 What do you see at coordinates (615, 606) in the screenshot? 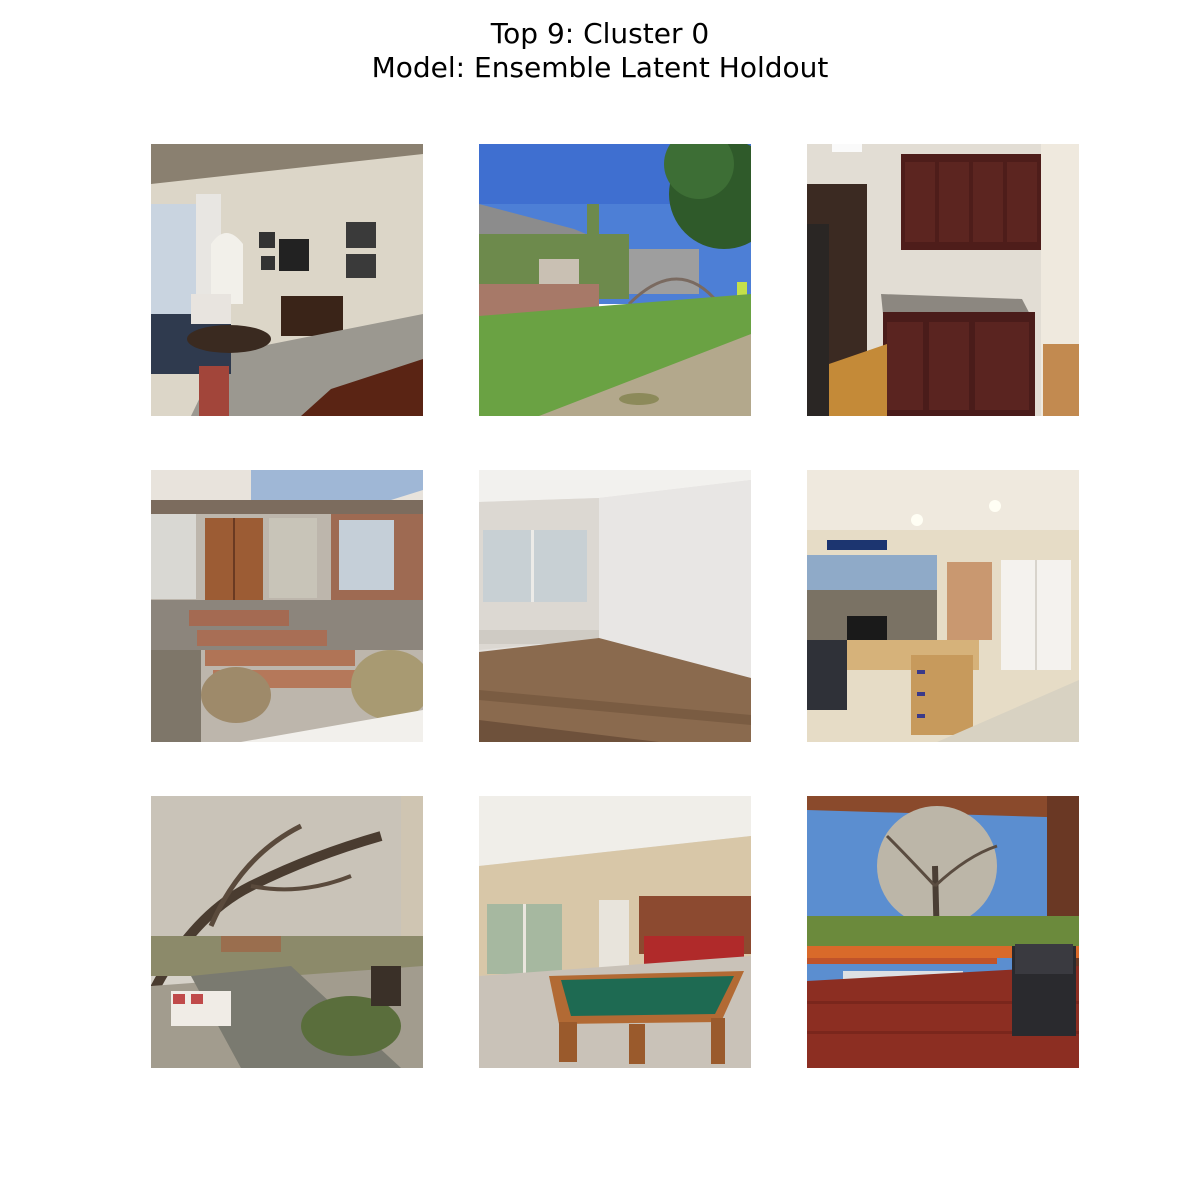
I see `thumbnail-empty-room` at bounding box center [615, 606].